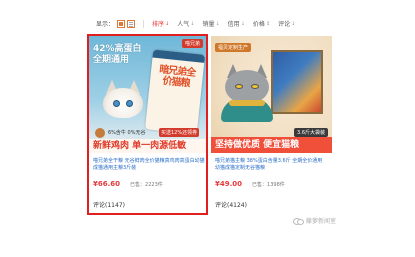 The height and width of the screenshot is (257, 415). Describe the element at coordinates (258, 24) in the screenshot. I see `sort-price-label: 价格` at that location.